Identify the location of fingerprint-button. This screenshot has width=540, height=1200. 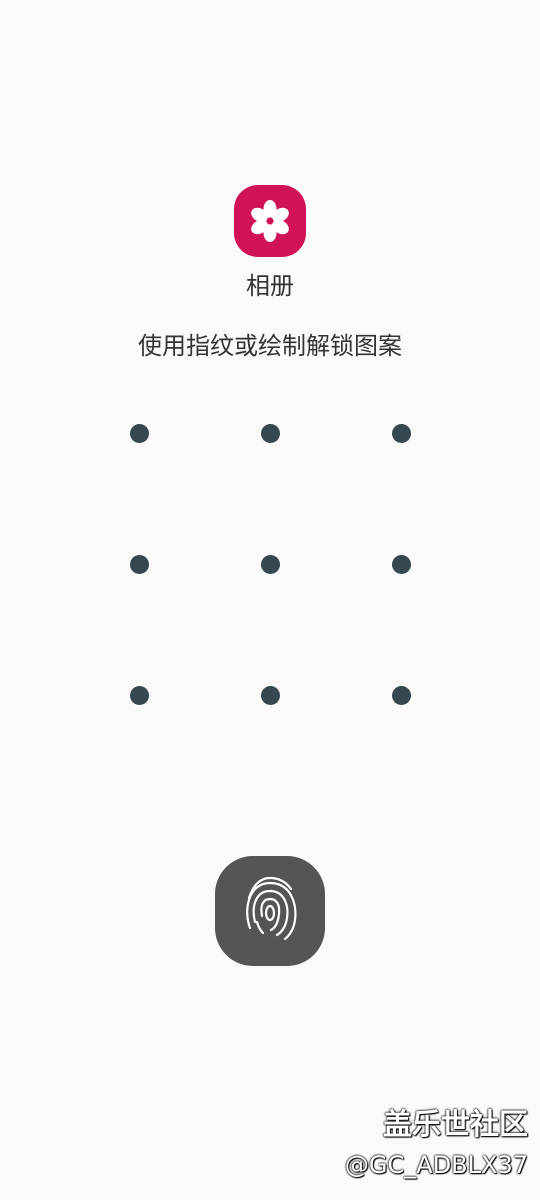
(270, 911).